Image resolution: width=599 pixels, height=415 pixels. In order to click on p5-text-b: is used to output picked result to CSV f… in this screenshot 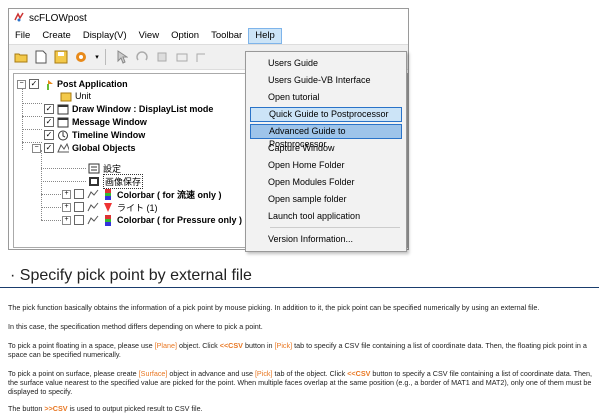, I will do `click(135, 408)`.